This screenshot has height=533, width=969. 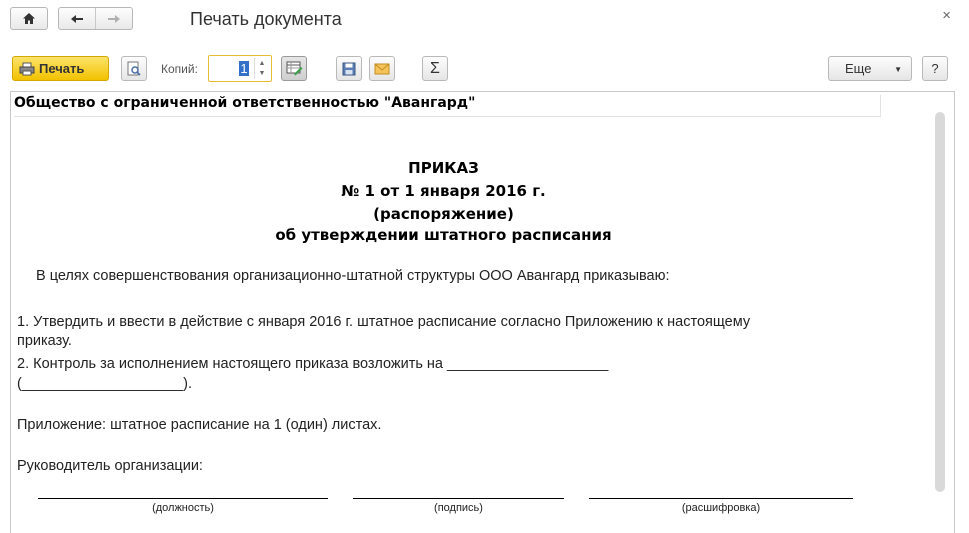 I want to click on back-button, so click(x=77, y=18).